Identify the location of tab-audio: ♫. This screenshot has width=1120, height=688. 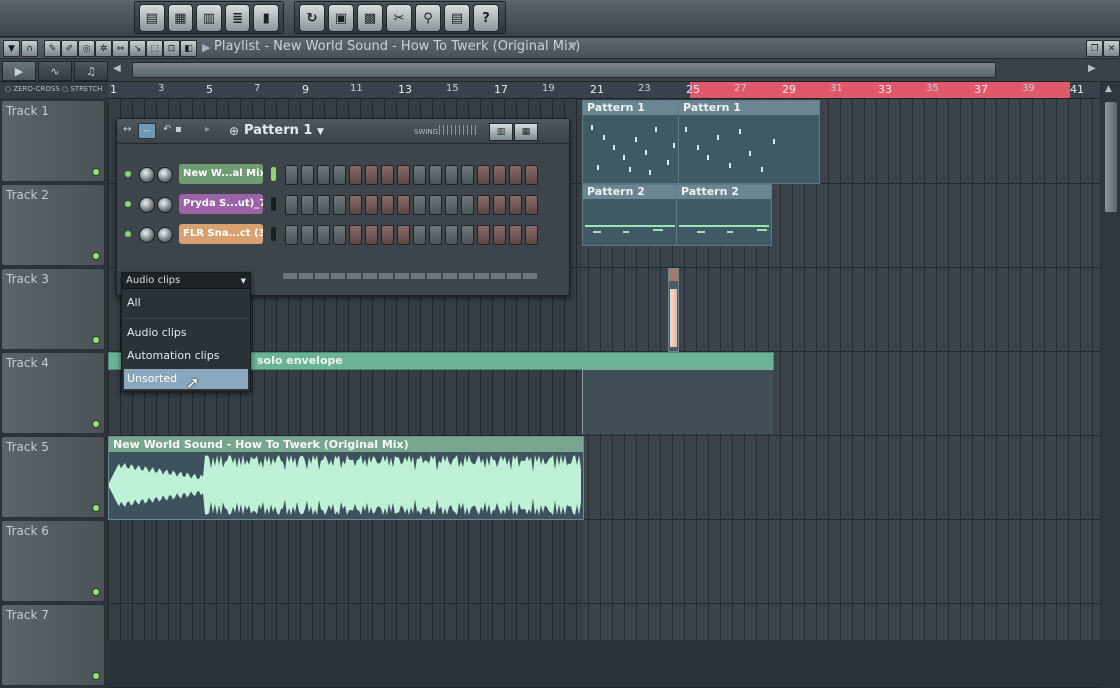
(91, 71).